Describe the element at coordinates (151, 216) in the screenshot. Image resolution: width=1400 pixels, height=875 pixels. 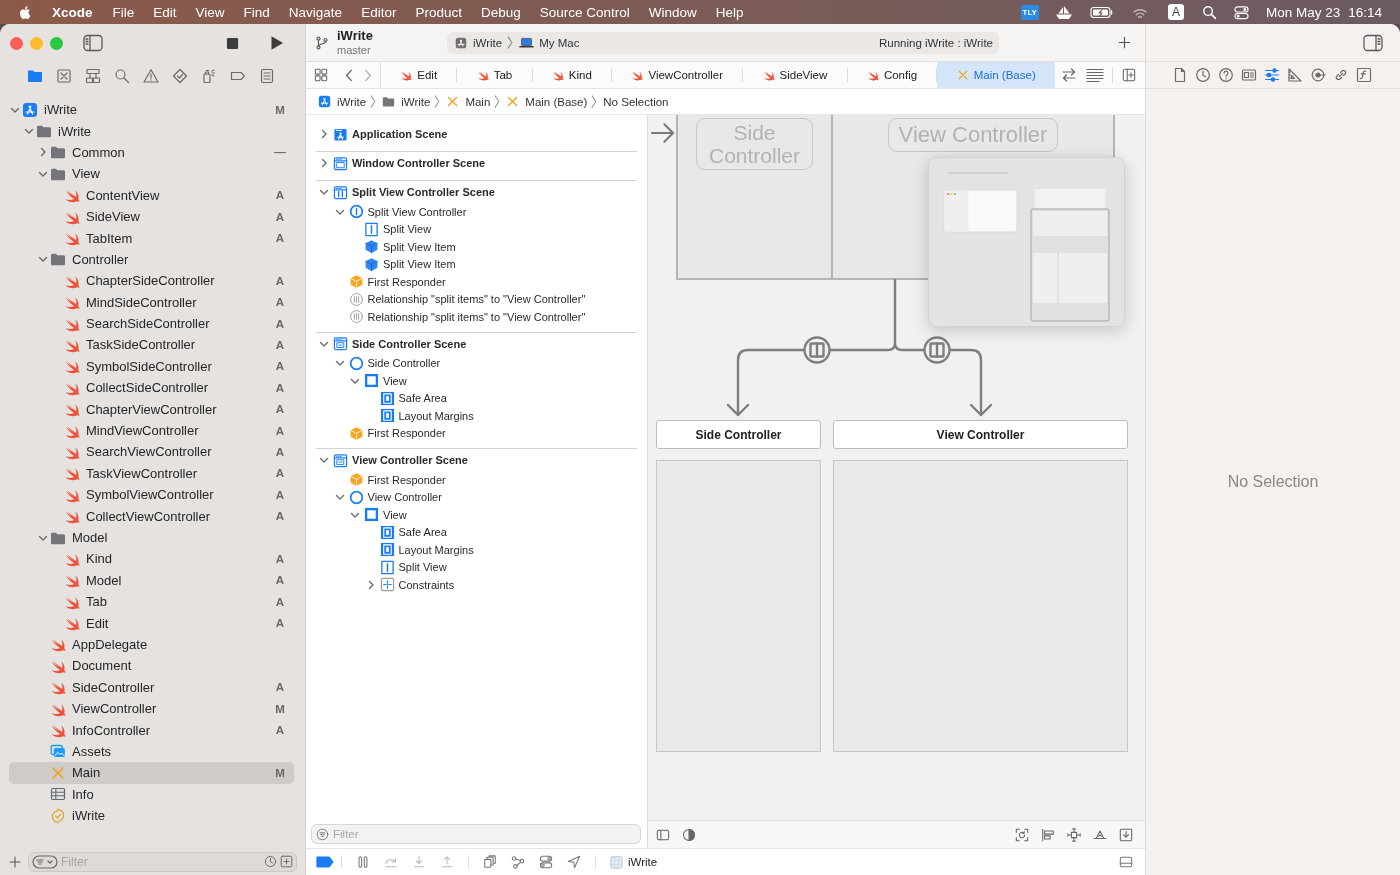
I see `tree-item: SideView A` at that location.